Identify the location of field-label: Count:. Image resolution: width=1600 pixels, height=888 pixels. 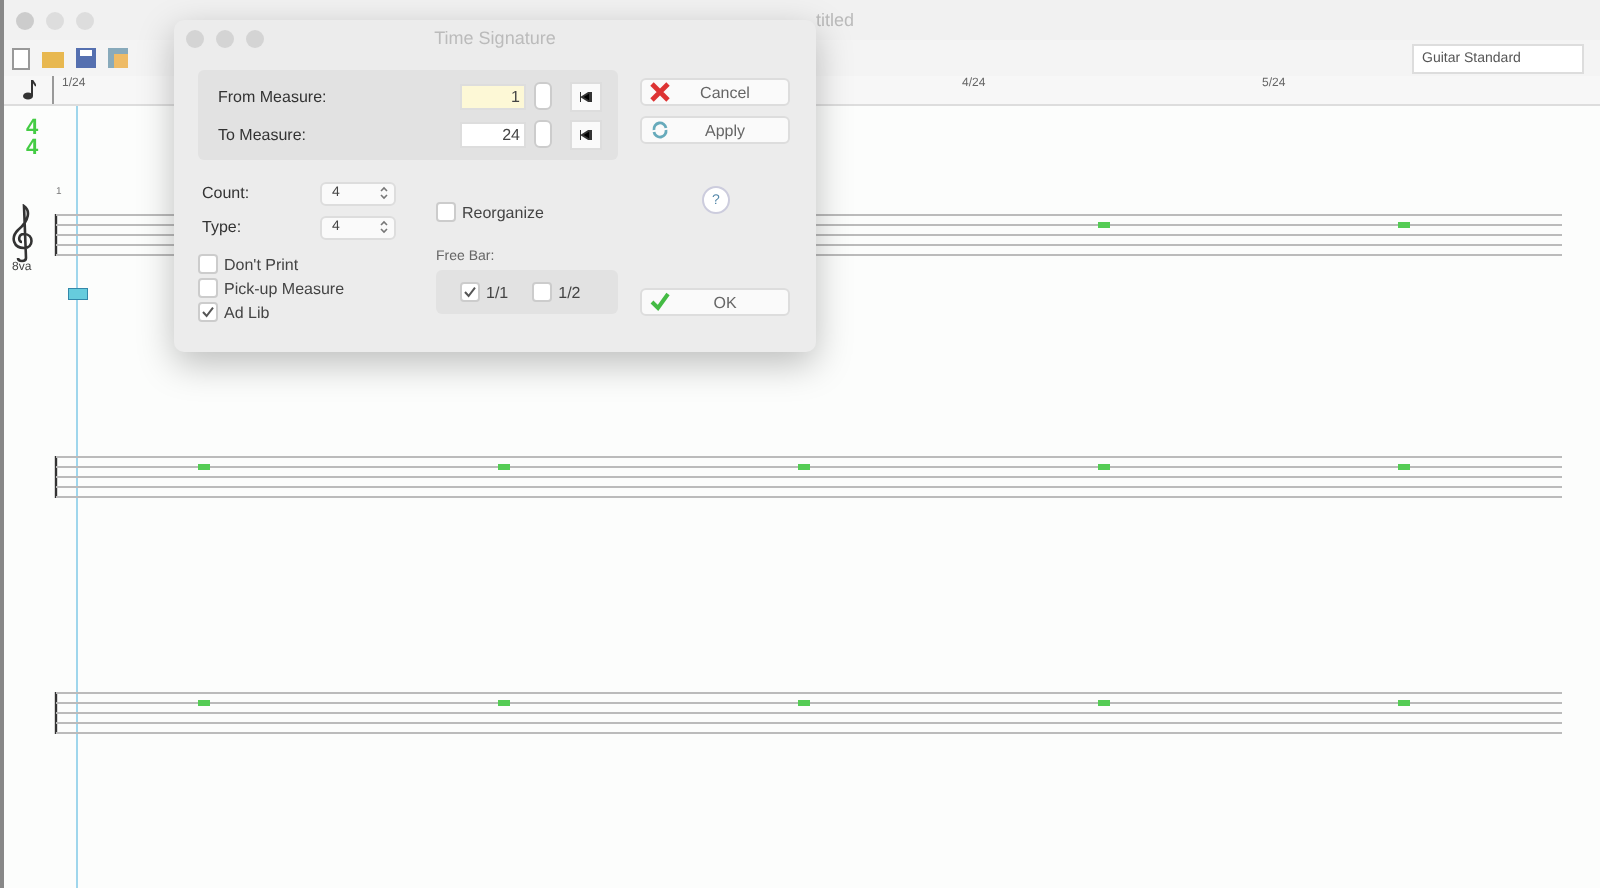
(226, 193).